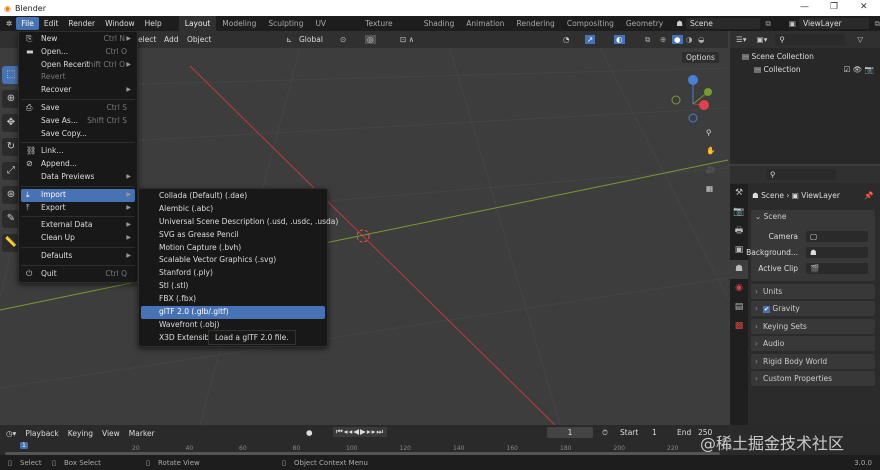 This screenshot has height=470, width=880. I want to click on import-item: glTF 2.0 (.glb/.gltf), so click(233, 312).